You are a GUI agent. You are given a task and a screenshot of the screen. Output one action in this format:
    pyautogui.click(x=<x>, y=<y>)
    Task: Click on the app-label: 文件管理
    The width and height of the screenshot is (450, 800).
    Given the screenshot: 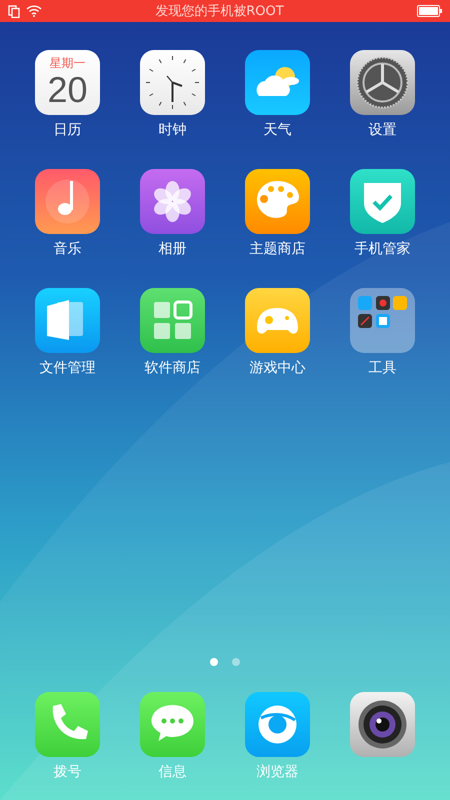 What is the action you would take?
    pyautogui.click(x=68, y=368)
    